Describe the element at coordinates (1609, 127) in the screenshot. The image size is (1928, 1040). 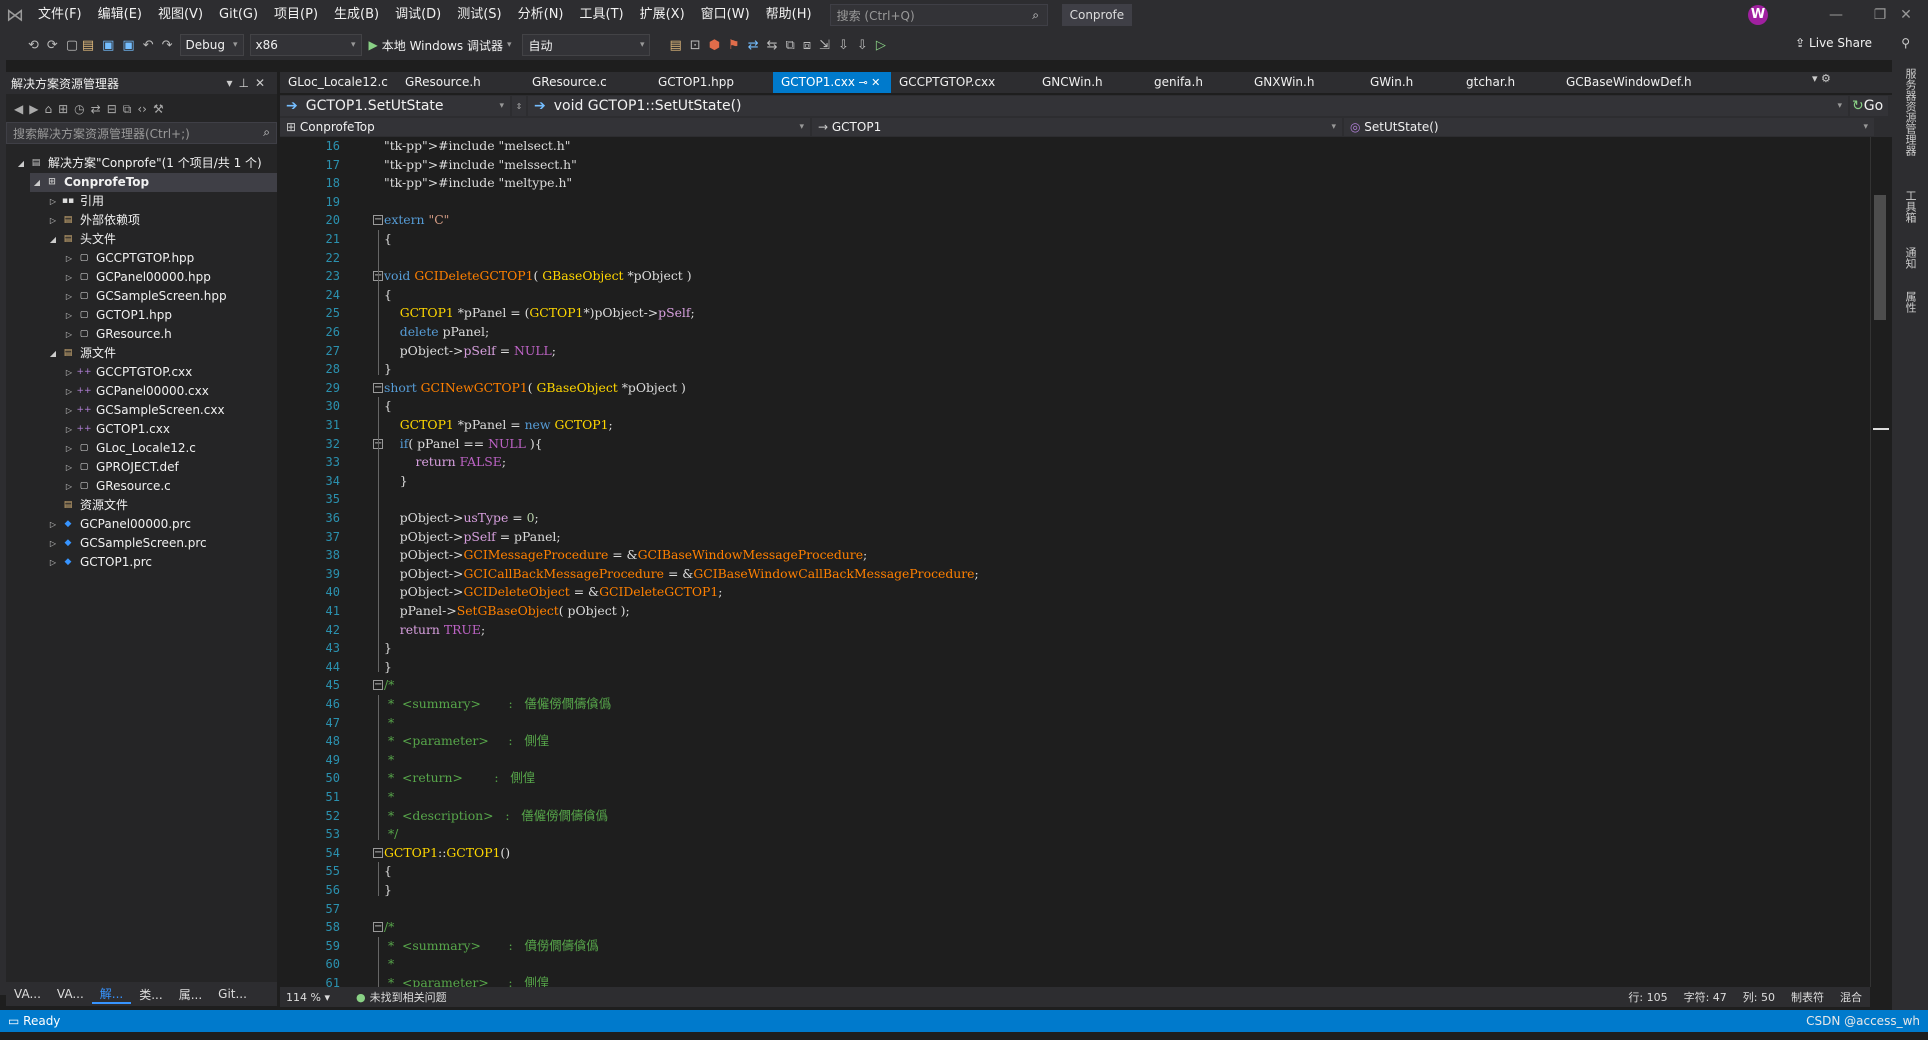
I see `function-dropdown: ◎ SetUtState() ▾` at that location.